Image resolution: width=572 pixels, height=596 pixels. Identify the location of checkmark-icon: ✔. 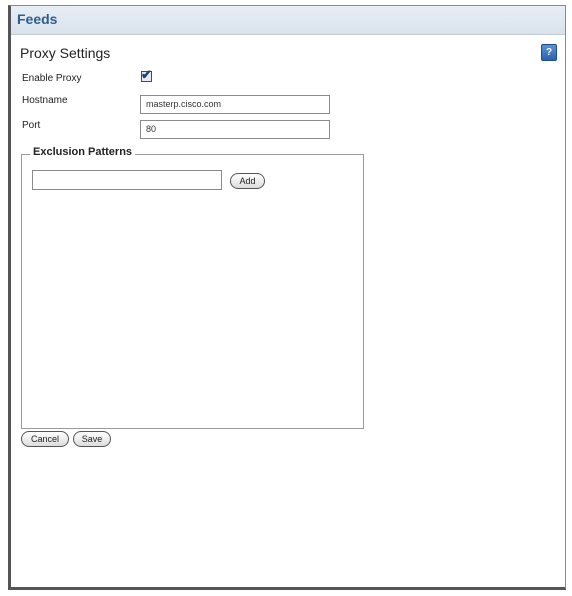
(146, 74).